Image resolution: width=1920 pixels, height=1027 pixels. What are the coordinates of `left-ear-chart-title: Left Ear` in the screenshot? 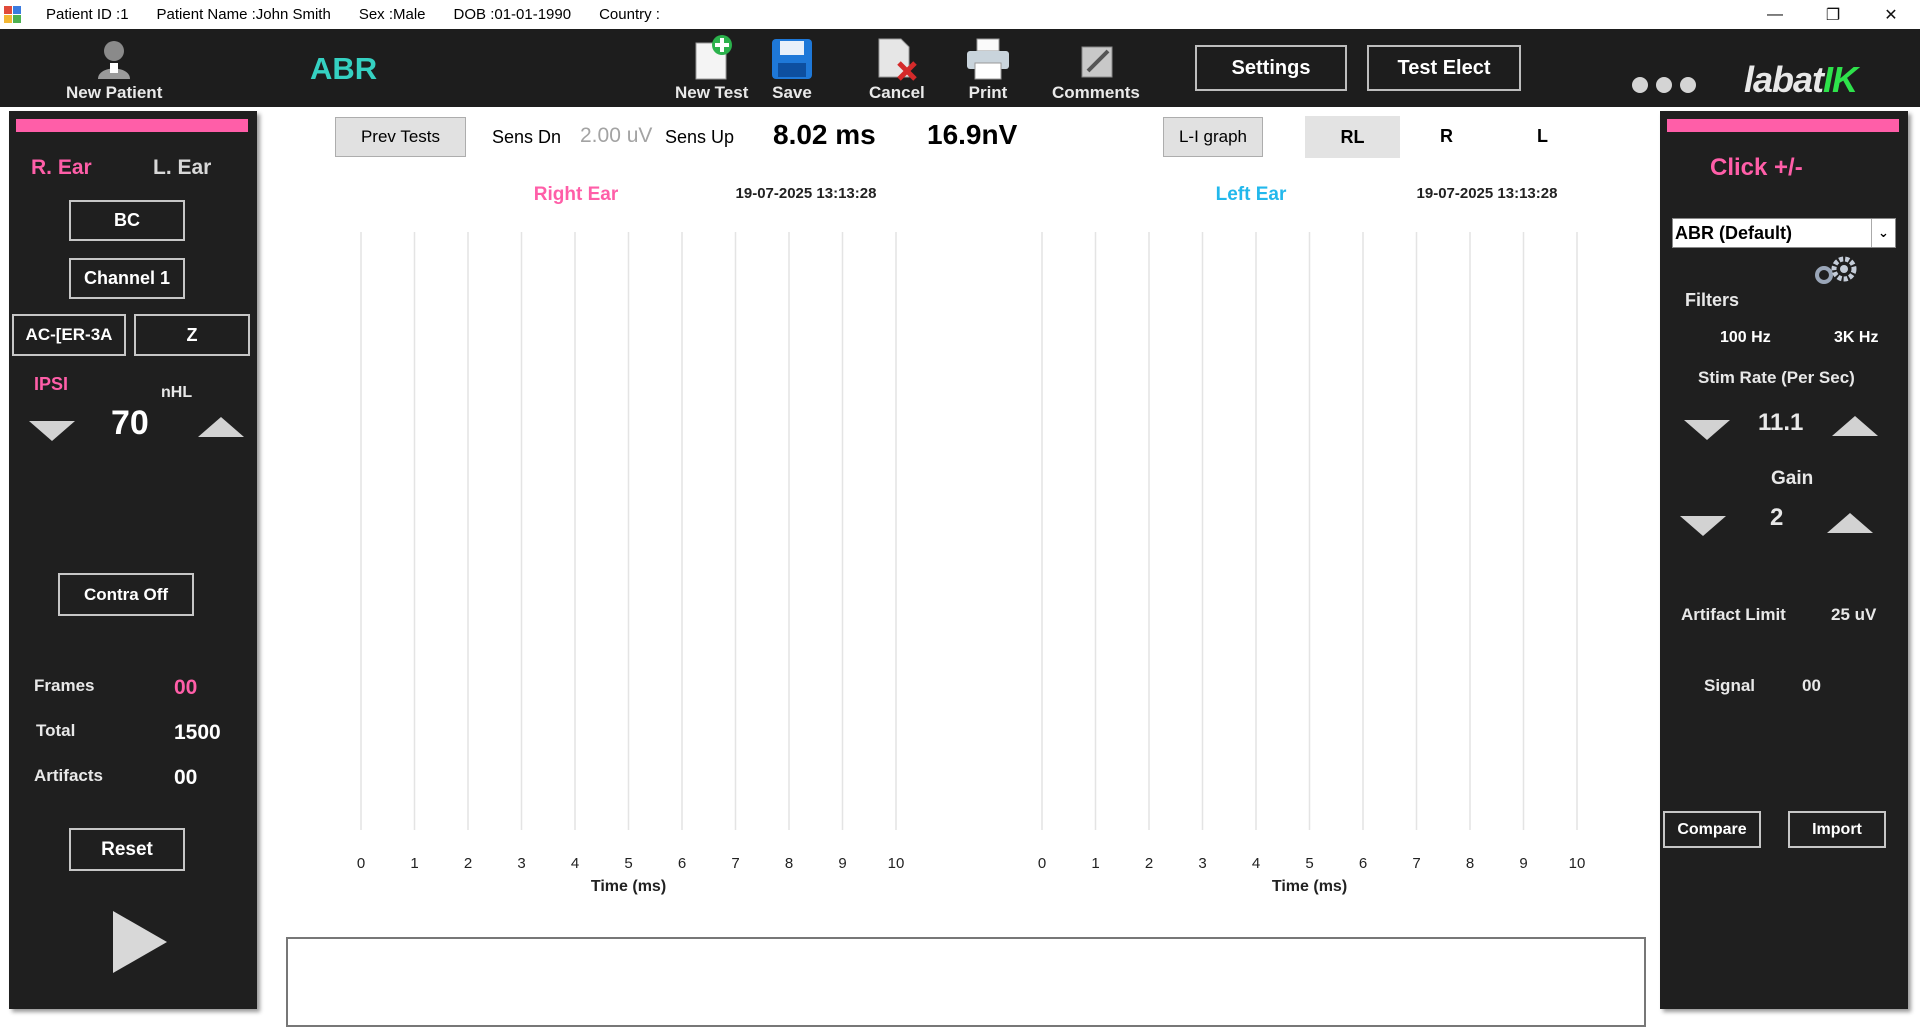 It's located at (1251, 194).